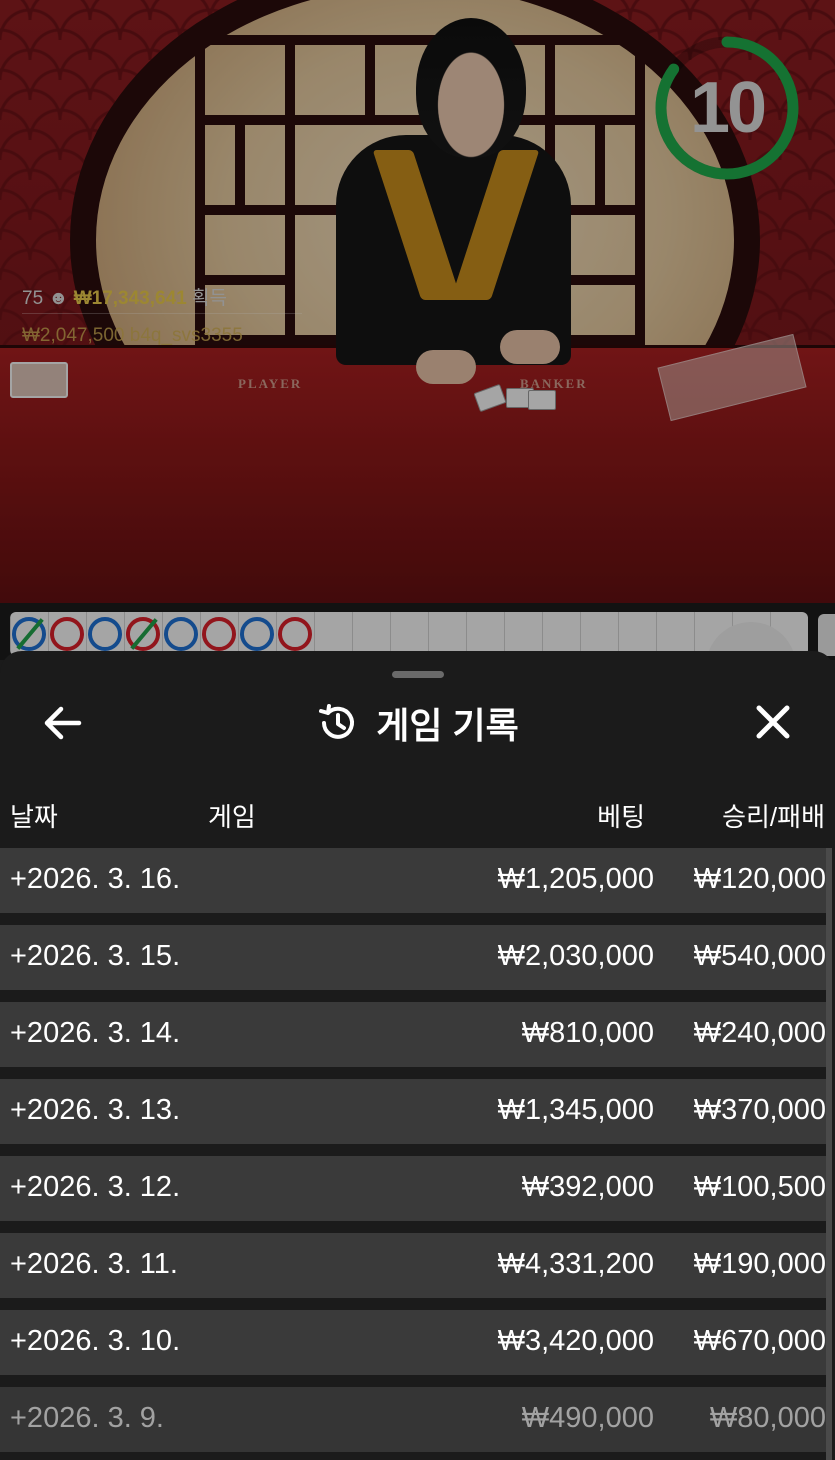  I want to click on row-date: +2026. 3. 15., so click(95, 956).